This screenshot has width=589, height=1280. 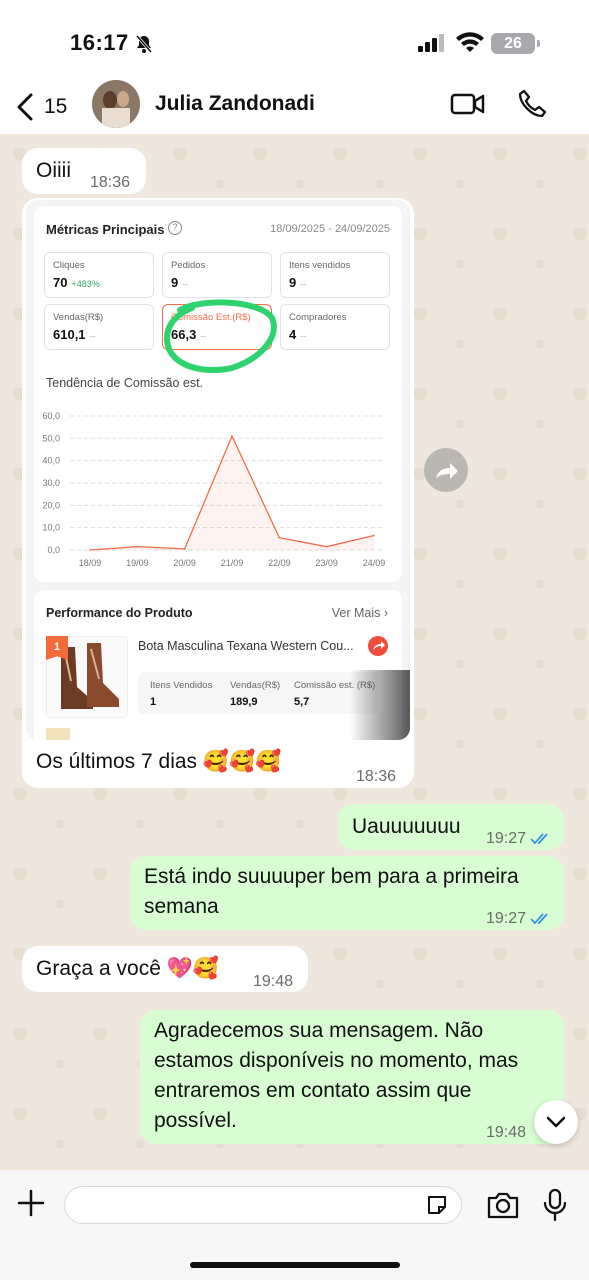 What do you see at coordinates (56, 106) in the screenshot?
I see `unread-count: 15` at bounding box center [56, 106].